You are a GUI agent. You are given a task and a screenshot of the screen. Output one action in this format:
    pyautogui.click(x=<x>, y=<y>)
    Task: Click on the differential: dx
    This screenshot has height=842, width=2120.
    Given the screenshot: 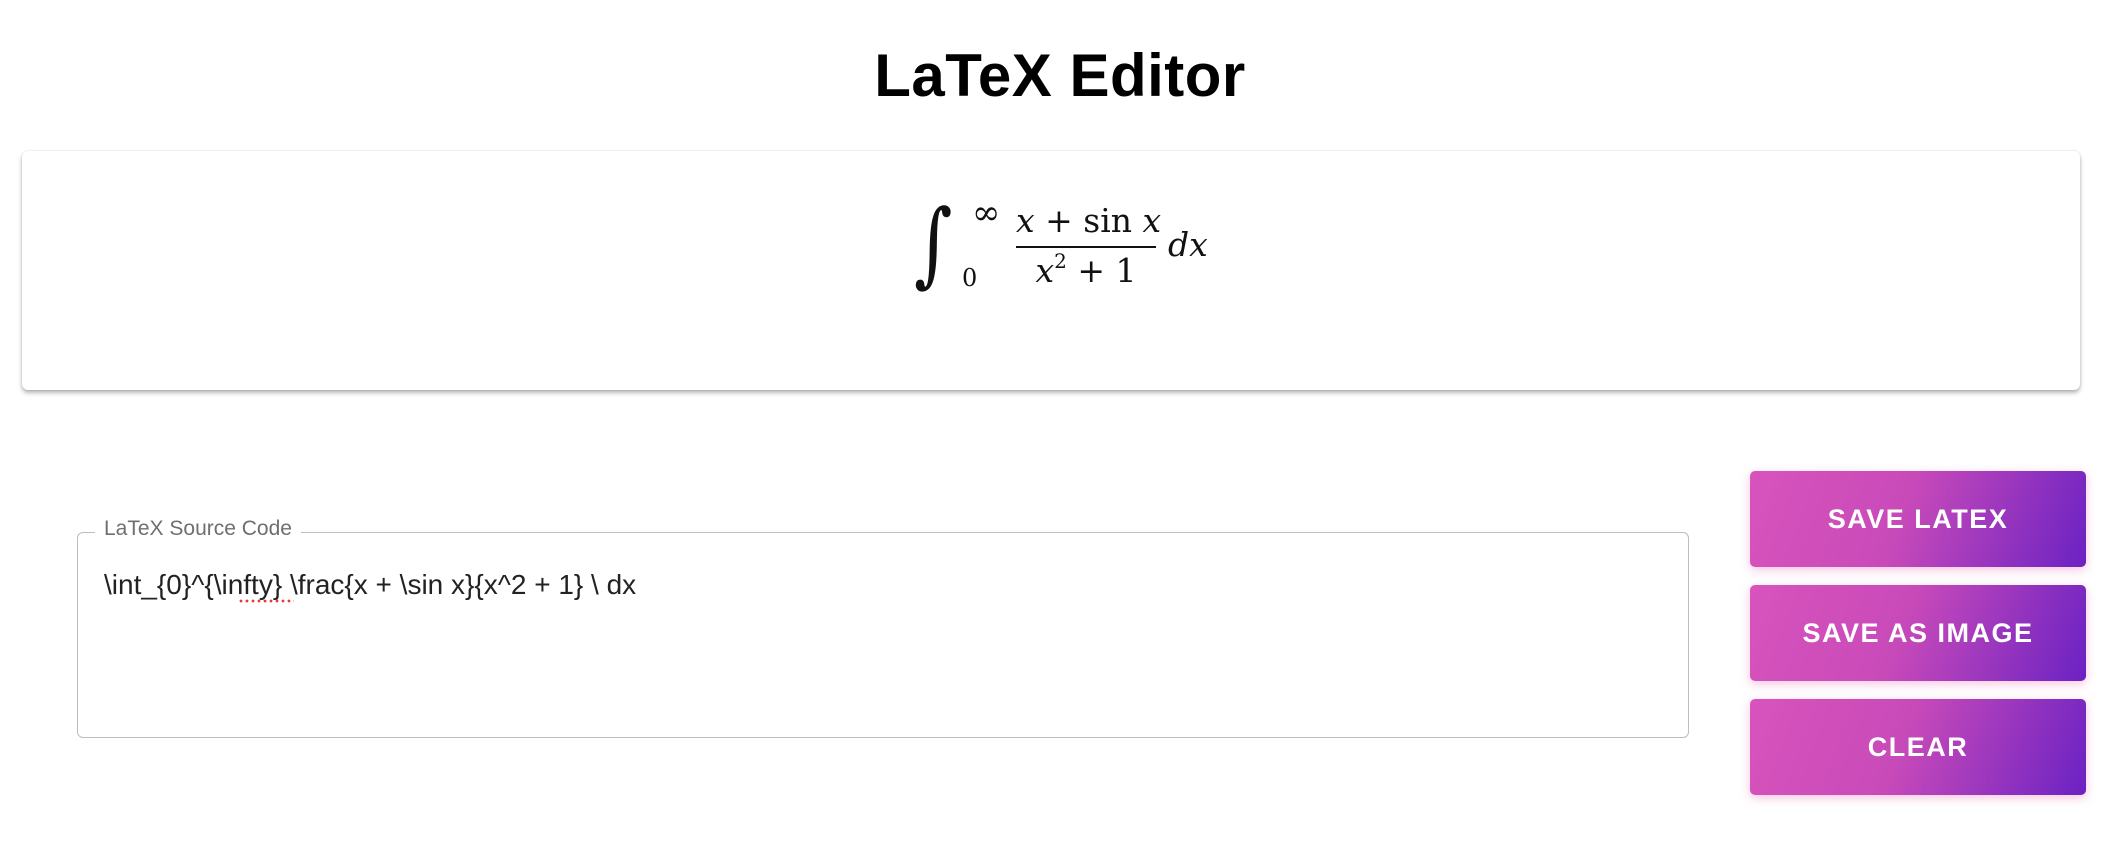 What is the action you would take?
    pyautogui.click(x=1188, y=244)
    